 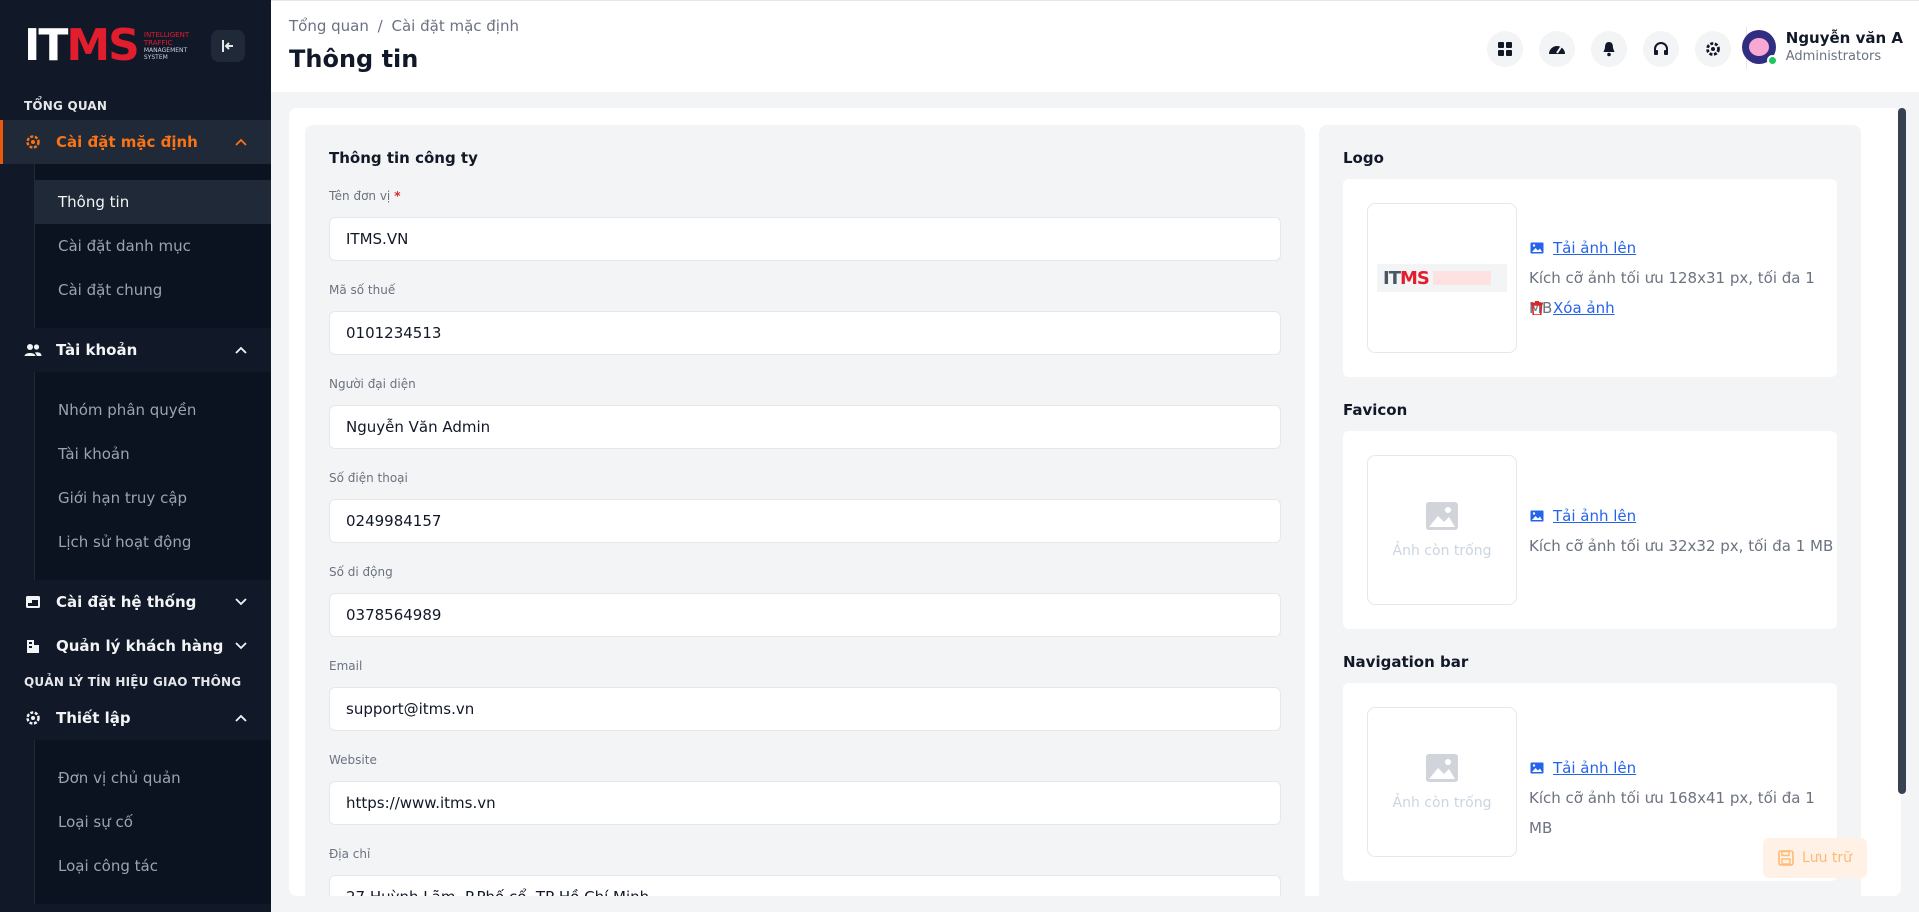 What do you see at coordinates (329, 26) in the screenshot?
I see `breadcrumb-home: Tổng quan` at bounding box center [329, 26].